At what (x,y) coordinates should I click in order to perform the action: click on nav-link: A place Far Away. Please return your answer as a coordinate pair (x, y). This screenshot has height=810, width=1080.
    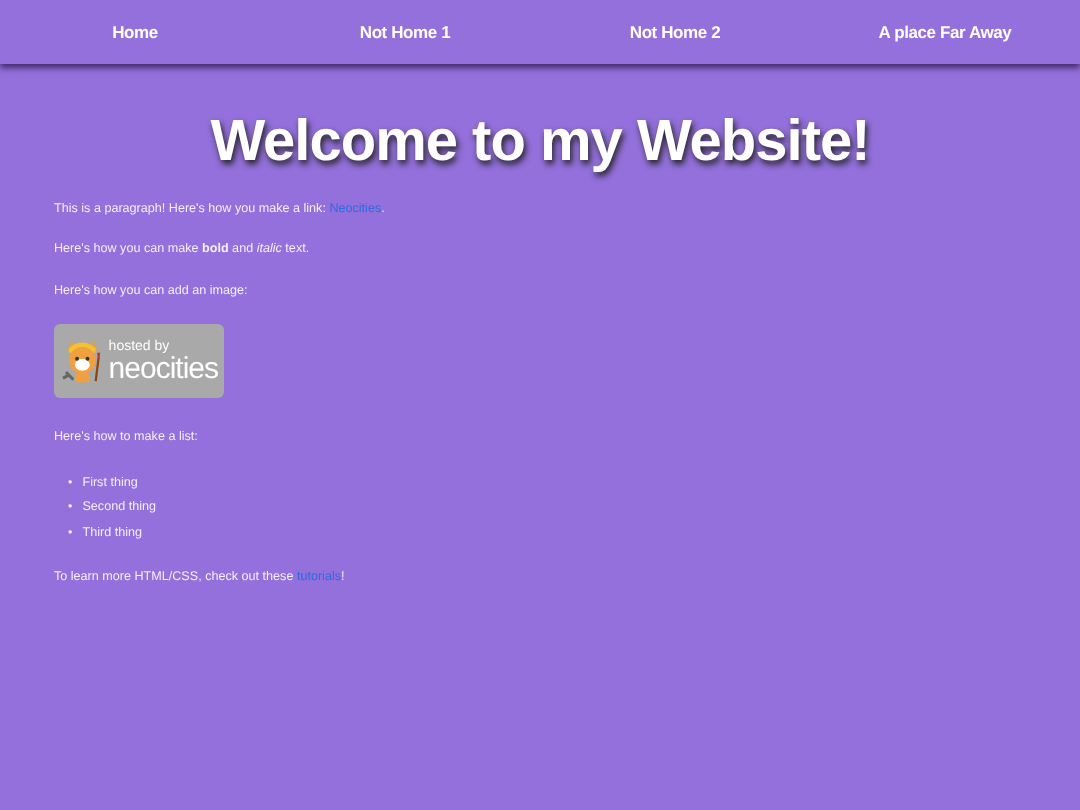
    Looking at the image, I should click on (945, 32).